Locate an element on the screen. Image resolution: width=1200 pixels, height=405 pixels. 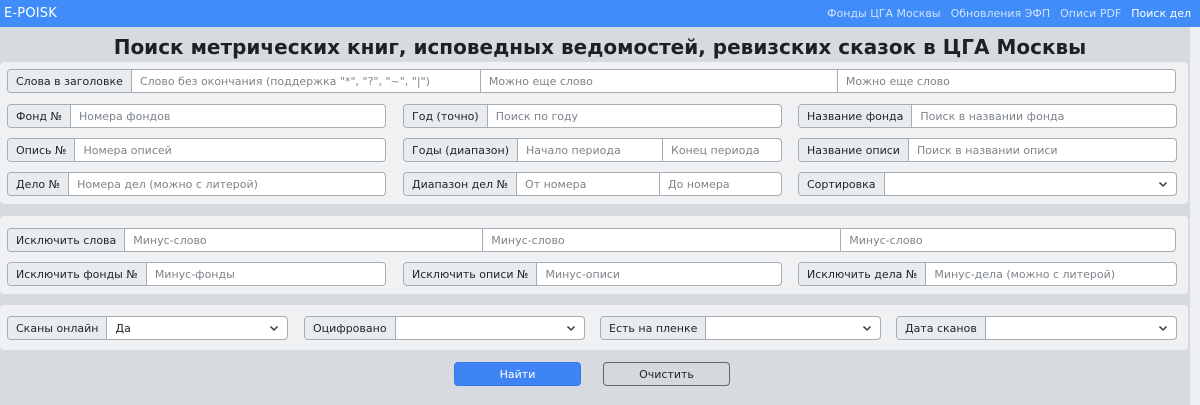
year-input: Поиск по году is located at coordinates (634, 116).